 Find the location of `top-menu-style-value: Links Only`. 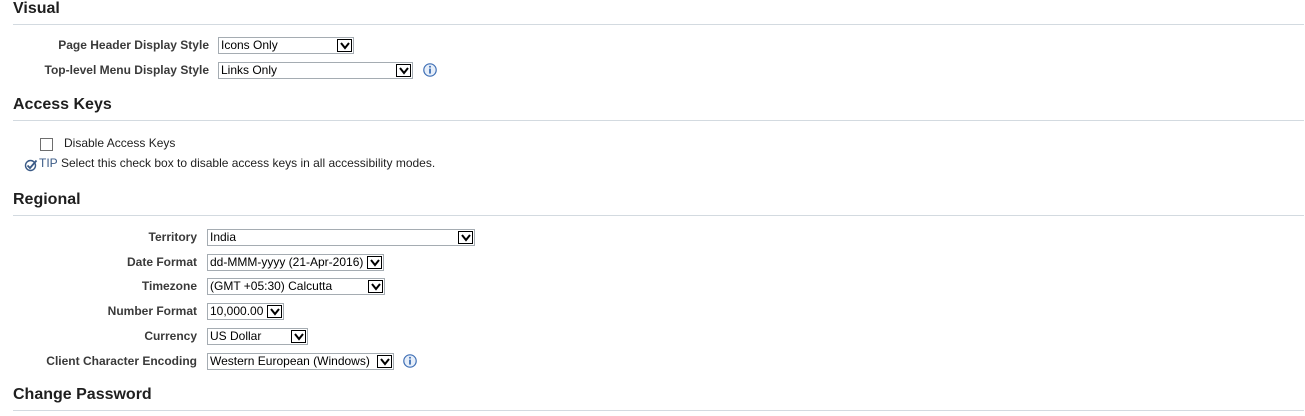

top-menu-style-value: Links Only is located at coordinates (249, 70).